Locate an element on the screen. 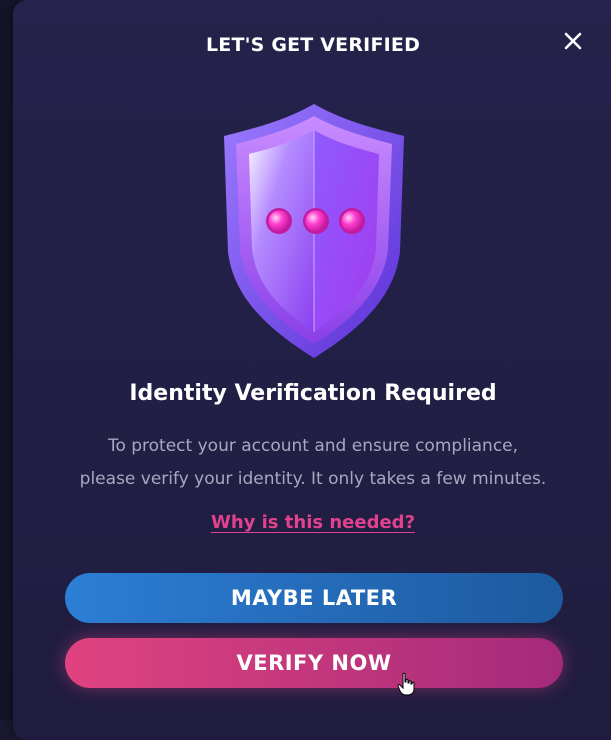 The image size is (611, 740). close-button is located at coordinates (573, 41).